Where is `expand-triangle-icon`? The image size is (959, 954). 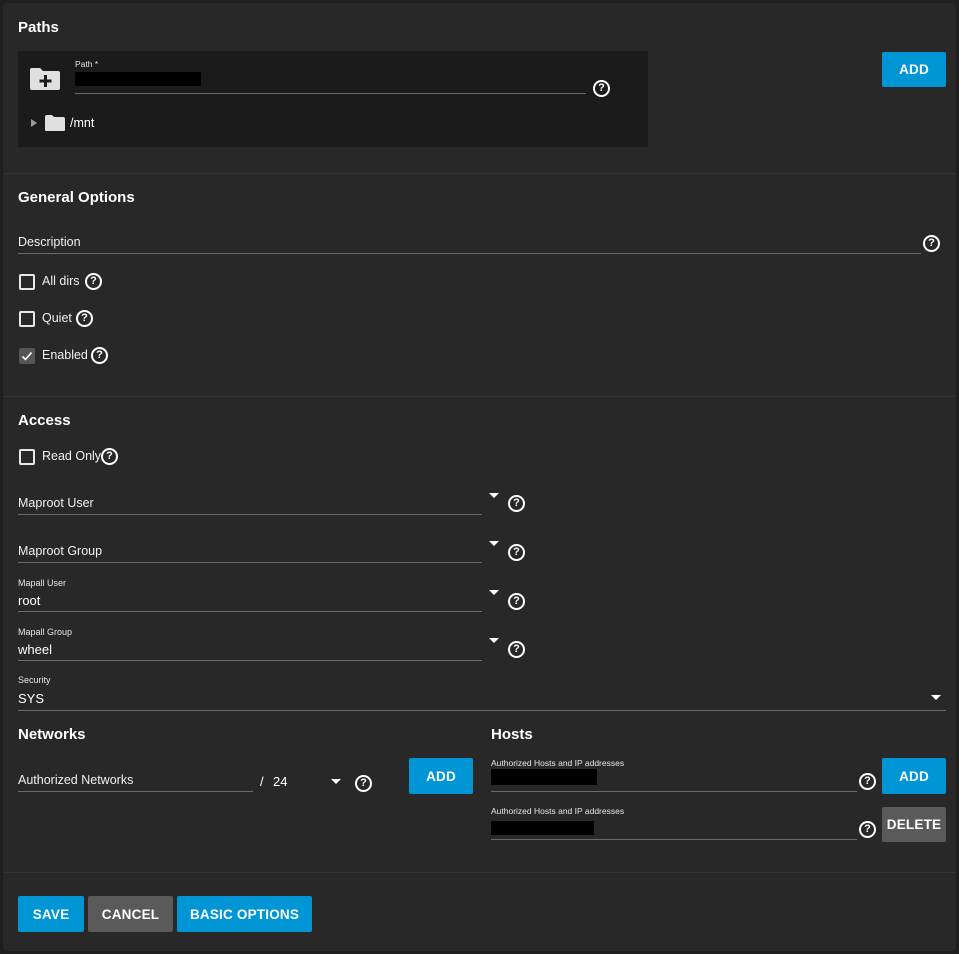
expand-triangle-icon is located at coordinates (34, 123).